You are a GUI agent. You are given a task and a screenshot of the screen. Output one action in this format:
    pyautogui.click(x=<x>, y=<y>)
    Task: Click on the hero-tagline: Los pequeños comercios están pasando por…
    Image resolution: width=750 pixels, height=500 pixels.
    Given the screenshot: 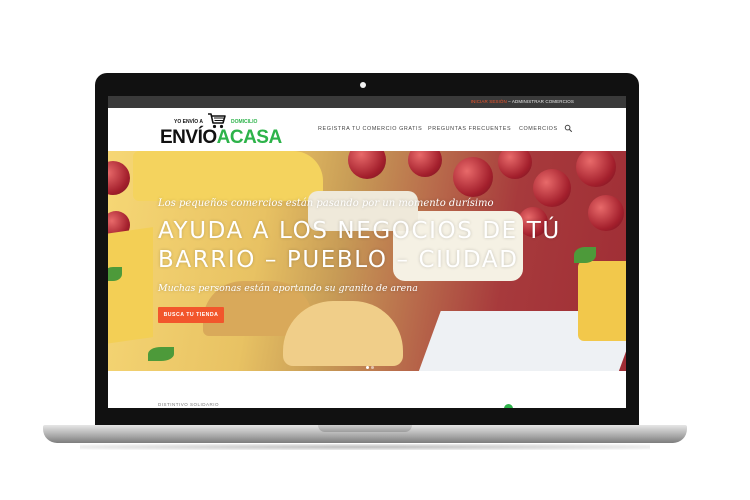 What is the action you would take?
    pyautogui.click(x=326, y=203)
    